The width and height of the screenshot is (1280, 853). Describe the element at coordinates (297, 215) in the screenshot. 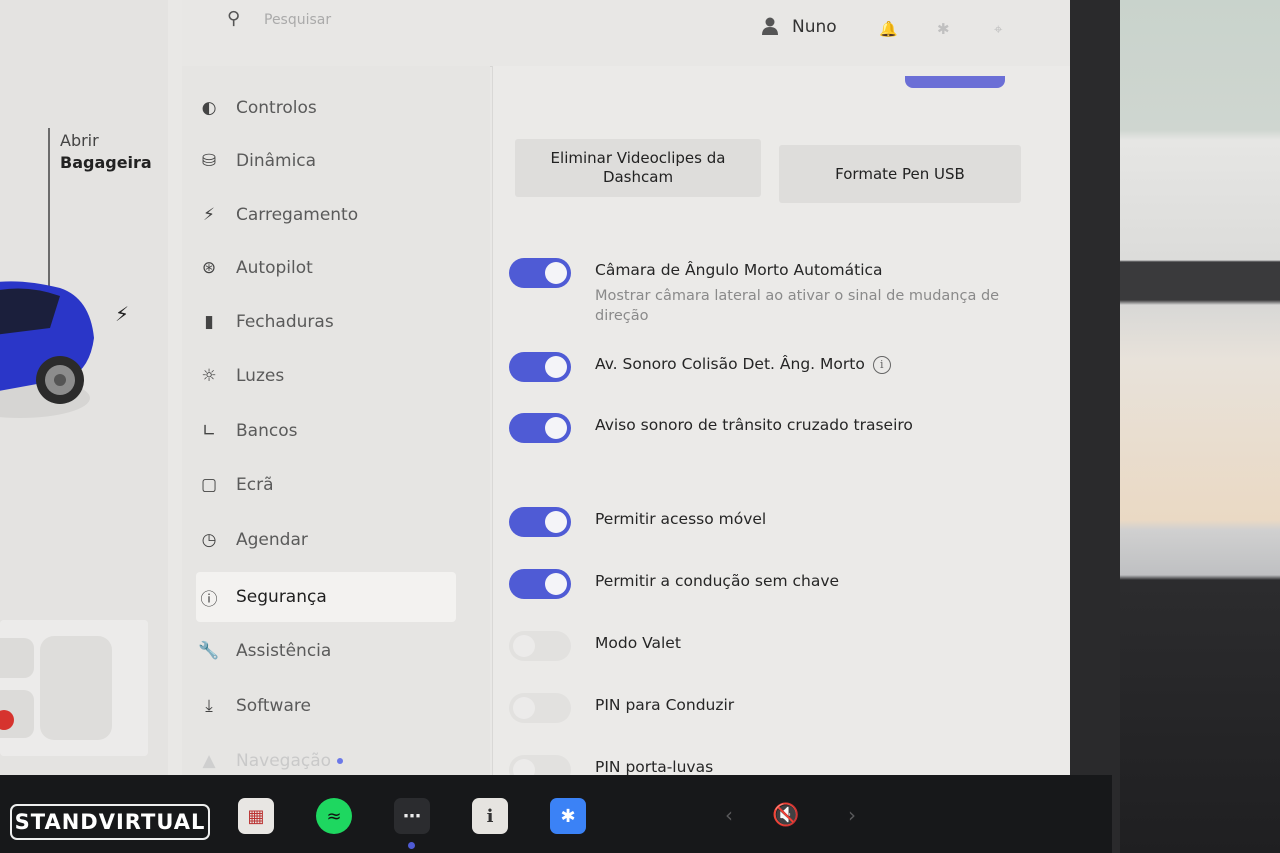

I see `sidebar-item-label: Carregamento` at that location.